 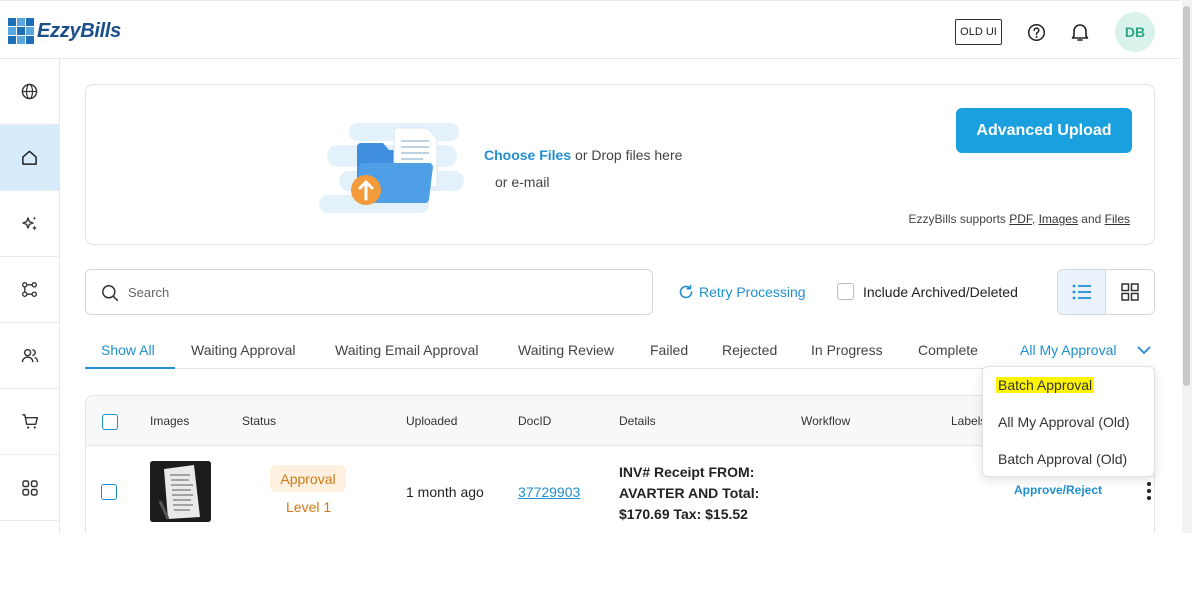 I want to click on include-archived-toggle: Include Archived/Deleted, so click(x=927, y=291).